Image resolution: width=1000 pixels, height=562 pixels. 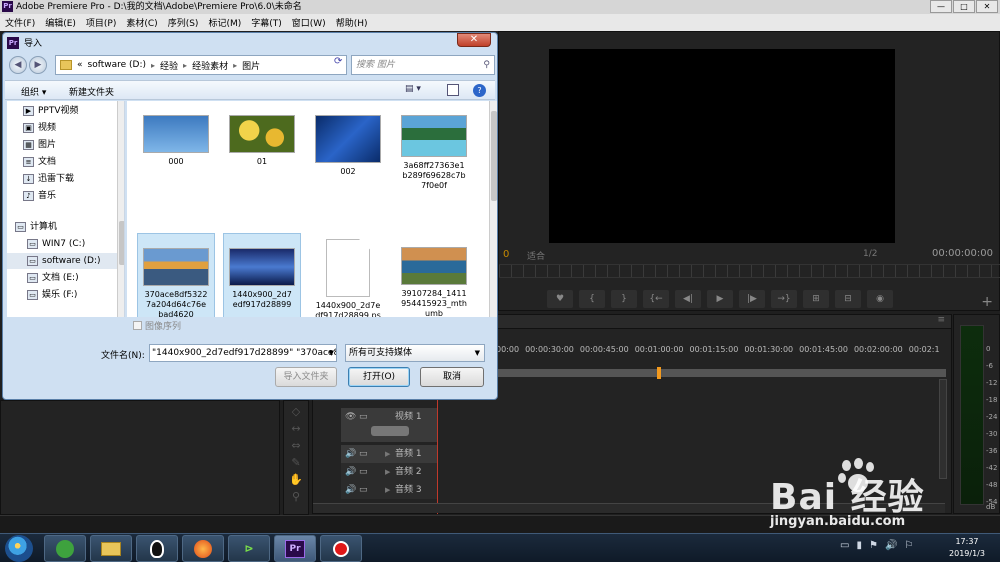 What do you see at coordinates (350, 417) in the screenshot?
I see `eye-icon: 👁` at bounding box center [350, 417].